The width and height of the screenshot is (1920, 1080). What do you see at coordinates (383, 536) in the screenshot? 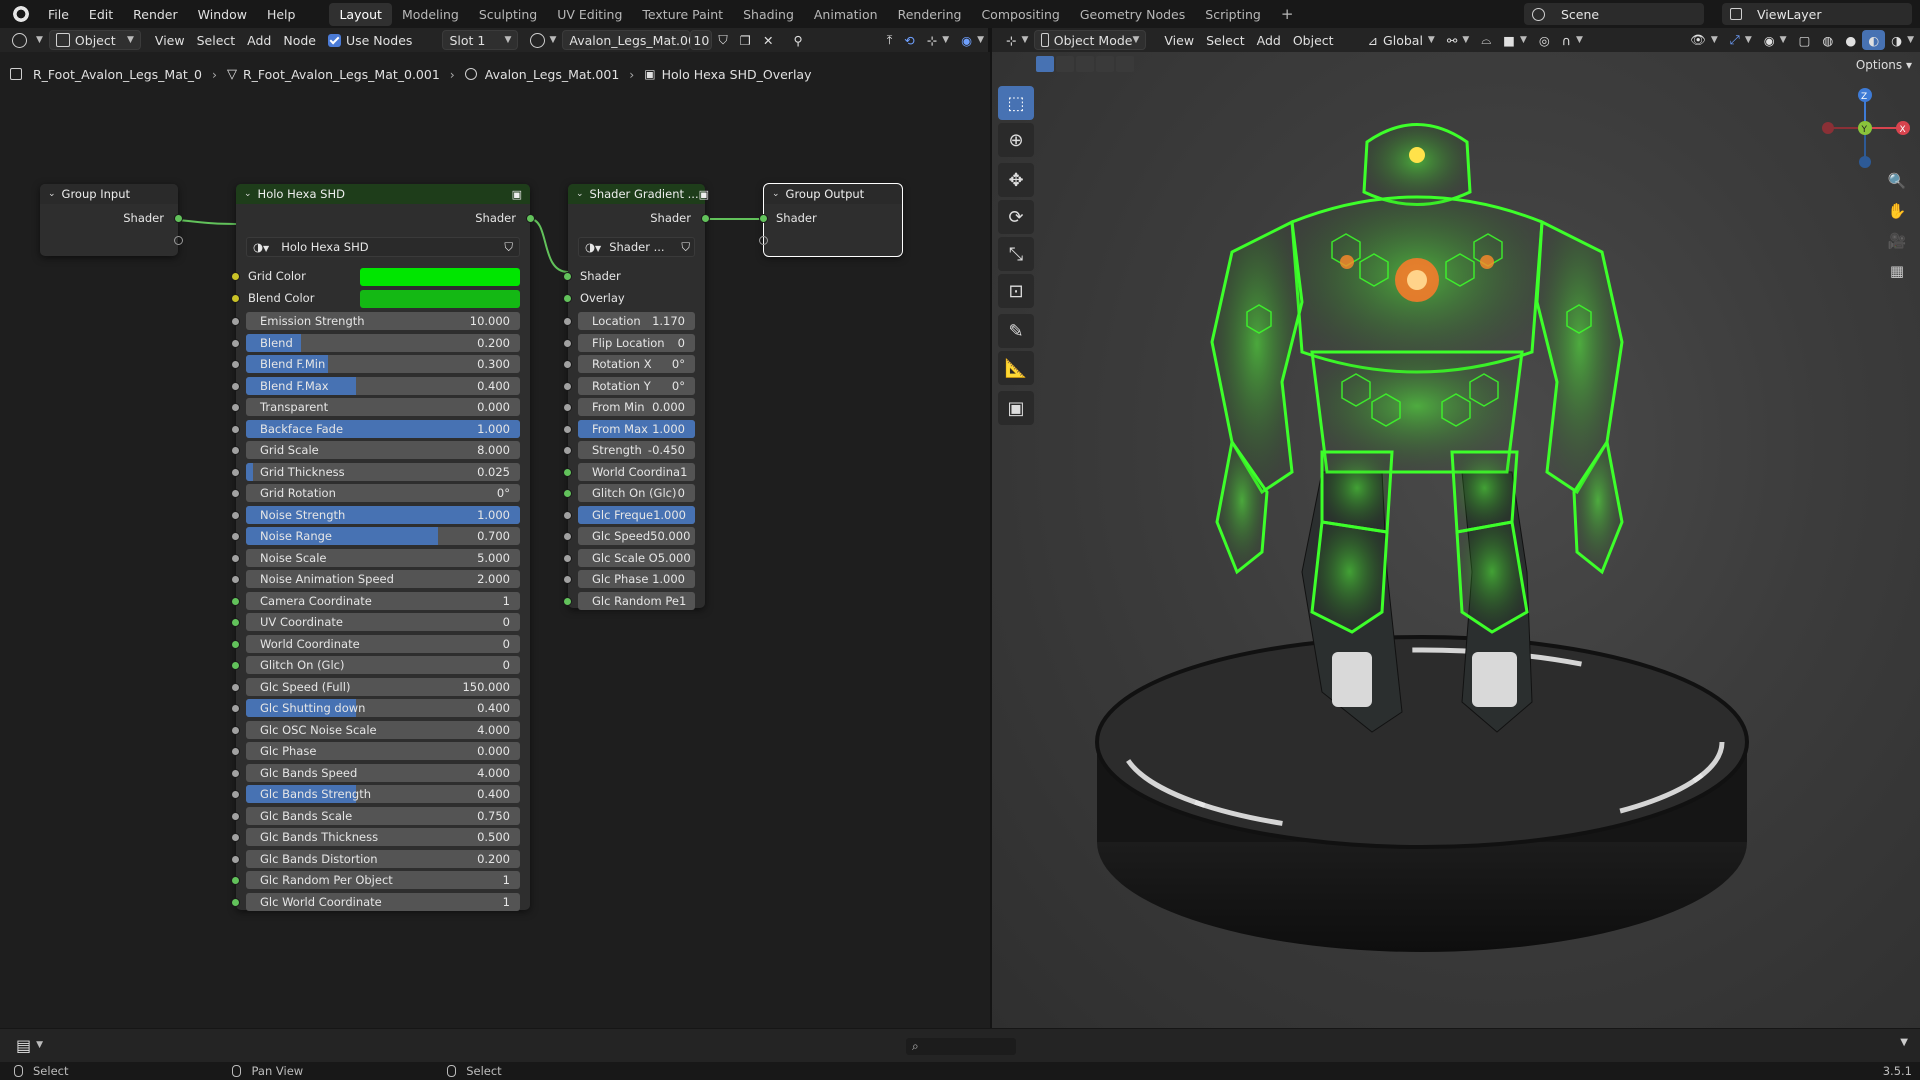
I see `value-slider-field: Noise Range 0.700` at bounding box center [383, 536].